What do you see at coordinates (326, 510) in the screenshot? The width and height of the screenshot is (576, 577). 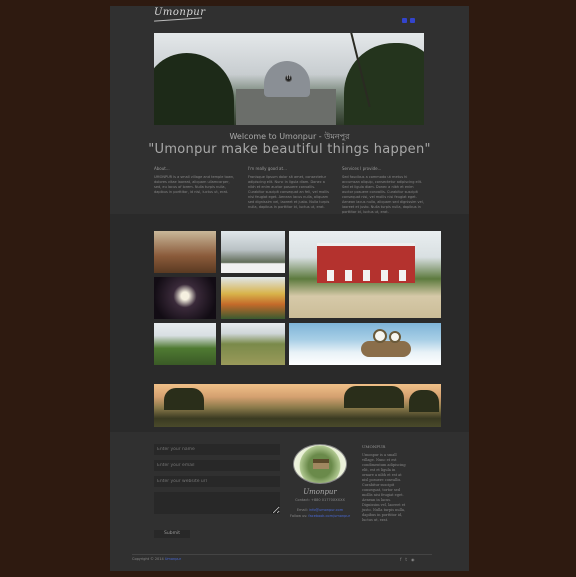 I see `badge-email-link: info@umonpur.com` at bounding box center [326, 510].